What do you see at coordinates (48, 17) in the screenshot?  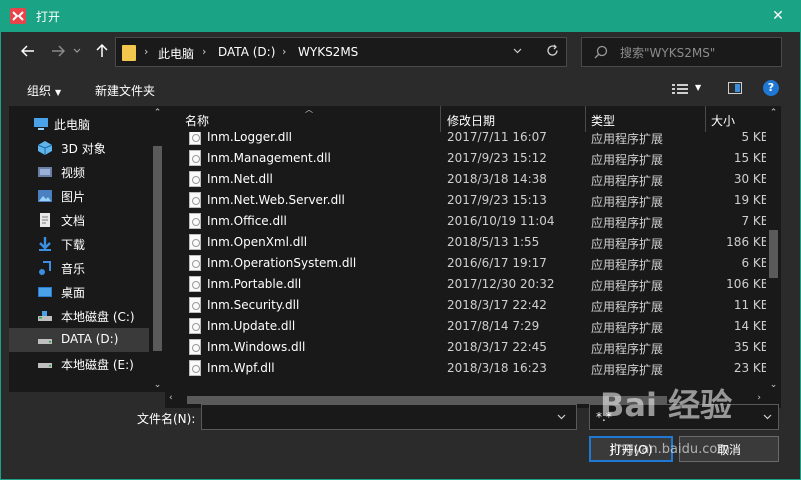 I see `window-title: 打开` at bounding box center [48, 17].